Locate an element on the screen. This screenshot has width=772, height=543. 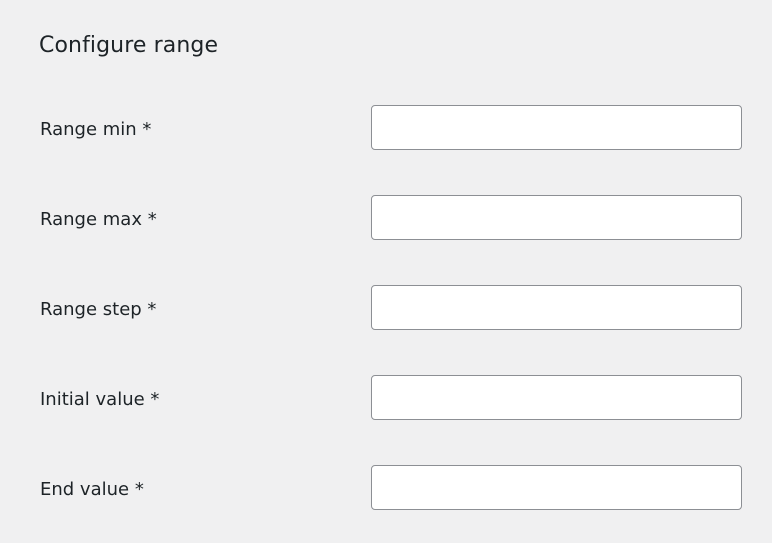
range-min-row: Range min * is located at coordinates (386, 128).